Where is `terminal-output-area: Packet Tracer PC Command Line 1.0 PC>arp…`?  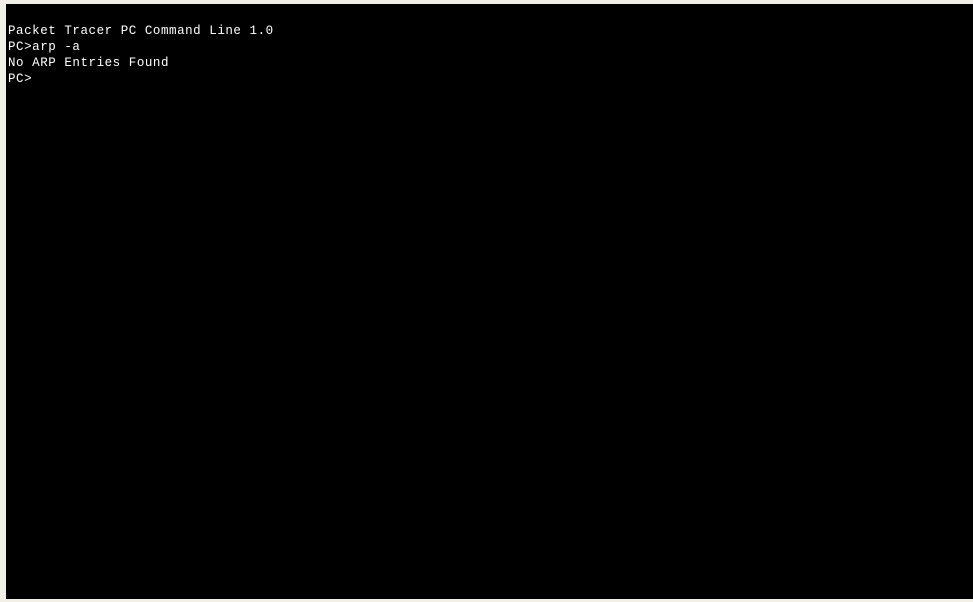 terminal-output-area: Packet Tracer PC Command Line 1.0 PC>arp… is located at coordinates (490, 55).